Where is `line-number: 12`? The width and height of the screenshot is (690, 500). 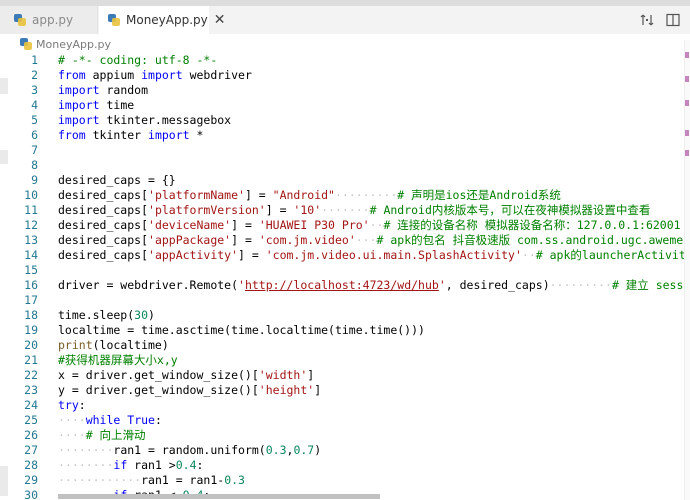 line-number: 12 is located at coordinates (31, 225).